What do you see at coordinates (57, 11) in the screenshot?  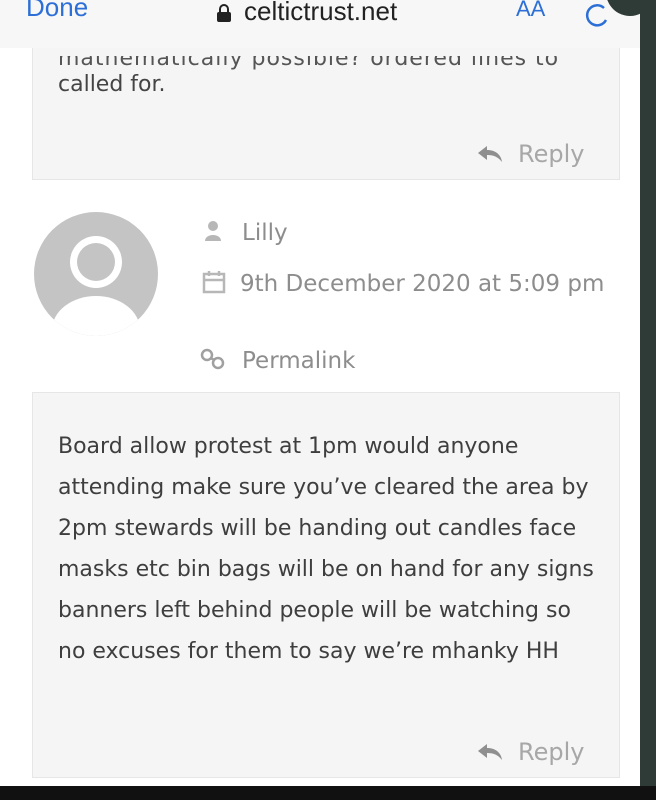 I see `done-button: Done` at bounding box center [57, 11].